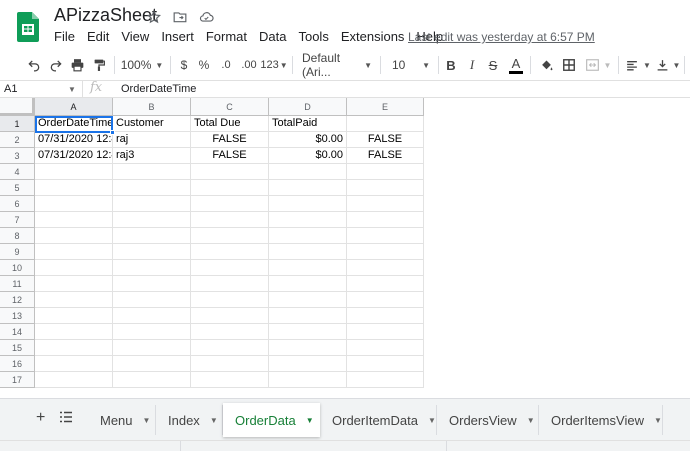 This screenshot has height=451, width=690. Describe the element at coordinates (308, 348) in the screenshot. I see `cell-d15` at that location.